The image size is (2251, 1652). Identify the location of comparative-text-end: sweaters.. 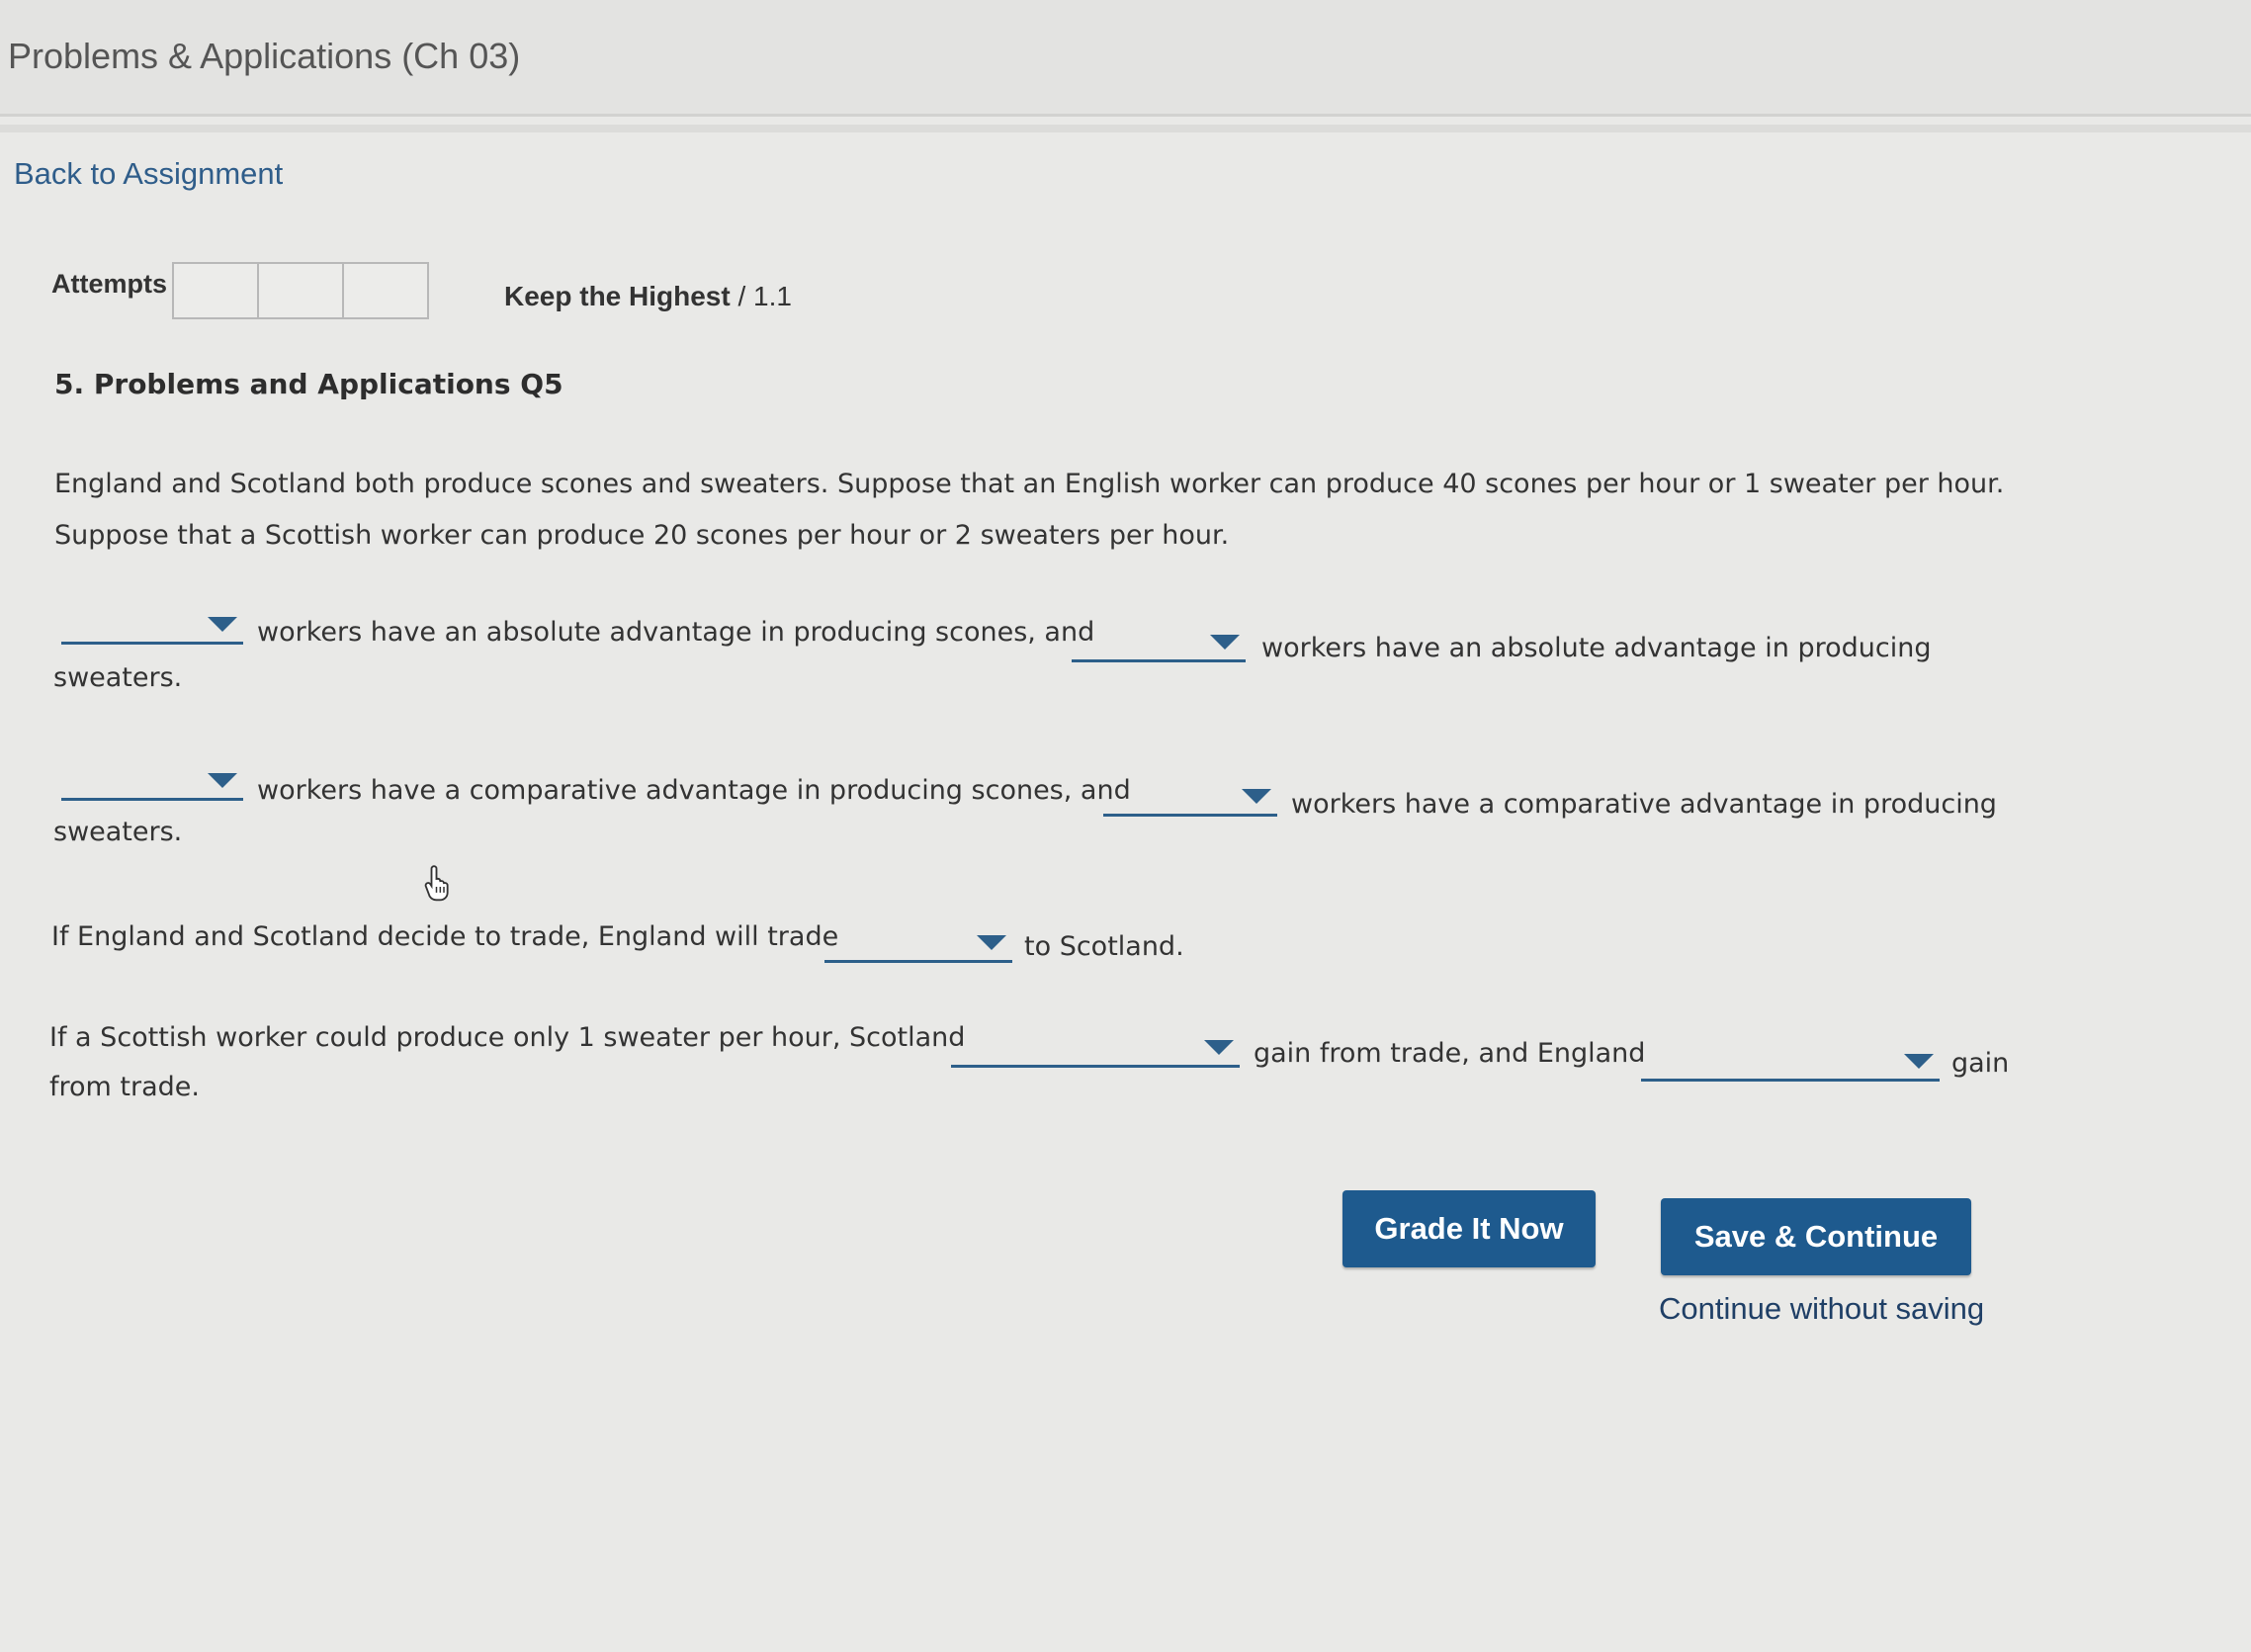
(118, 832).